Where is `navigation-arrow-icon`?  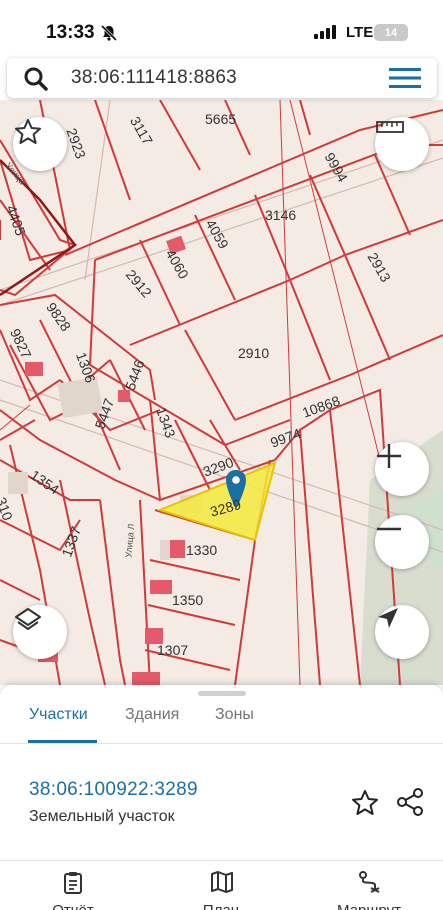 navigation-arrow-icon is located at coordinates (388, 618).